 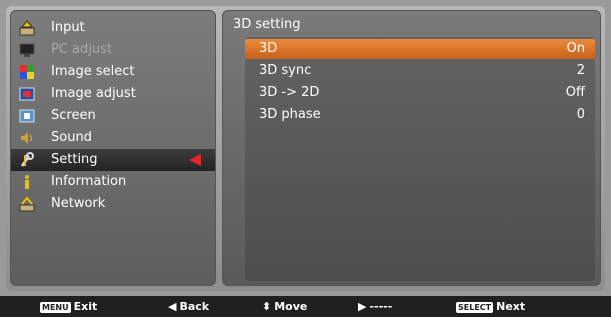 I want to click on setting-row-3d: 3D On, so click(x=420, y=49).